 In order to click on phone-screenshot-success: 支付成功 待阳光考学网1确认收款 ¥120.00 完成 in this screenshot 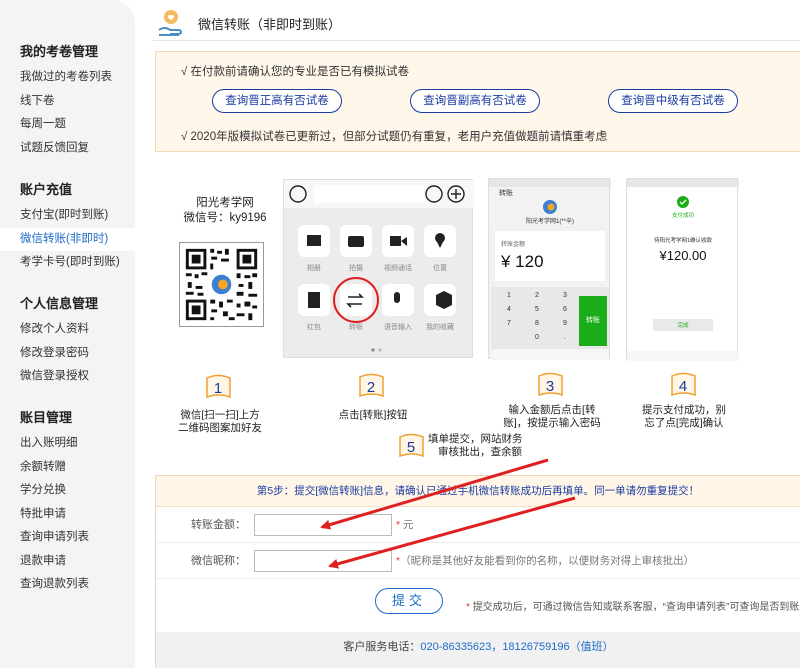, I will do `click(682, 269)`.